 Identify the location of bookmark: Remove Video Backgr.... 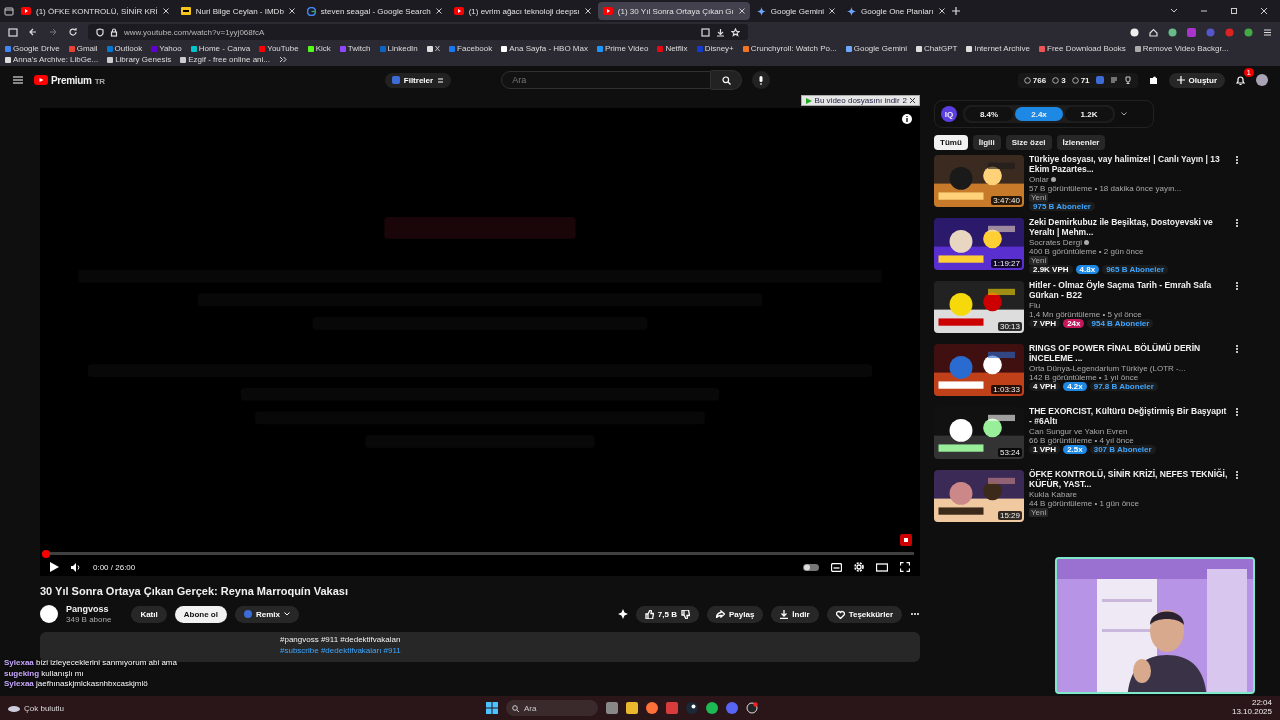
(1181, 48).